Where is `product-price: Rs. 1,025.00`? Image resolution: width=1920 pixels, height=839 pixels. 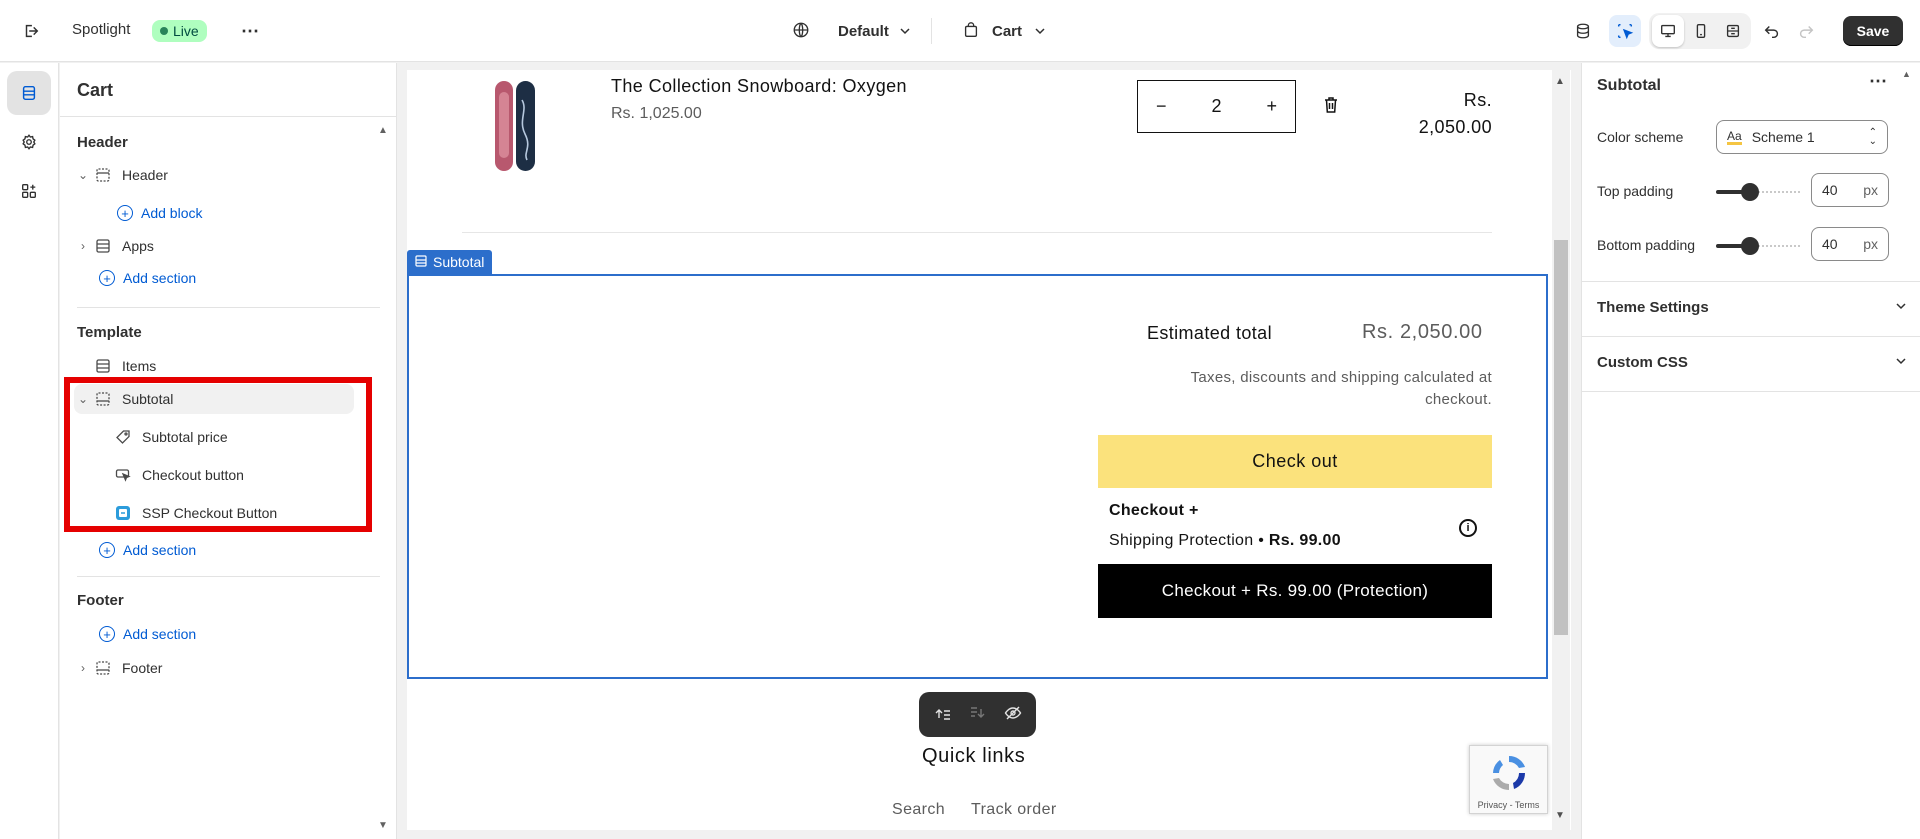
product-price: Rs. 1,025.00 is located at coordinates (656, 113).